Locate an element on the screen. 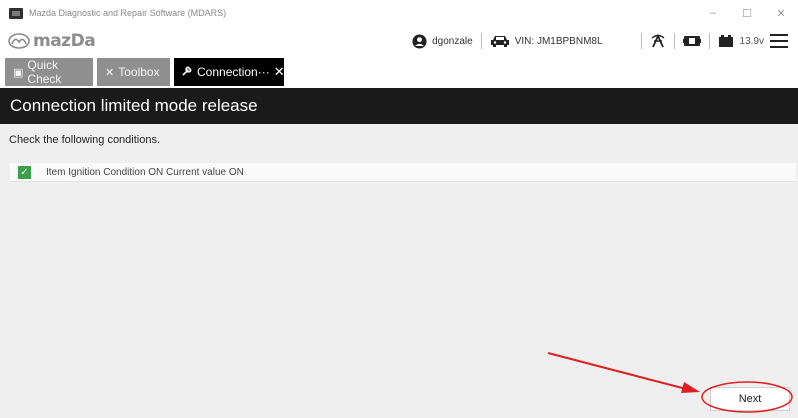 Image resolution: width=798 pixels, height=418 pixels. mazda-logo: mazDa is located at coordinates (52, 41).